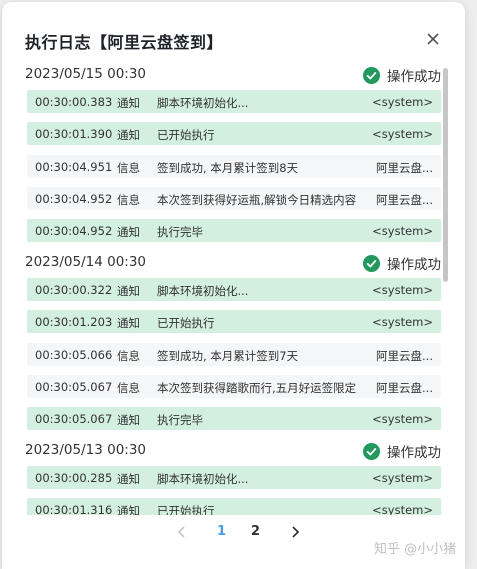 The image size is (477, 569). I want to click on log-row: 00:30:01.390 通知 已开始执行 <system>, so click(234, 134).